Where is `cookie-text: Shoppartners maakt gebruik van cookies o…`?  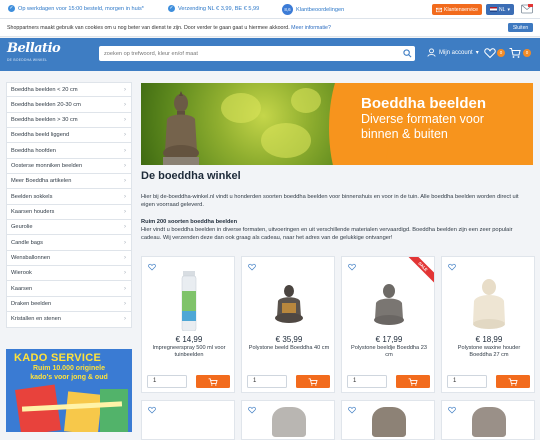
cookie-text: Shoppartners maakt gebruik van cookies o… is located at coordinates (169, 28).